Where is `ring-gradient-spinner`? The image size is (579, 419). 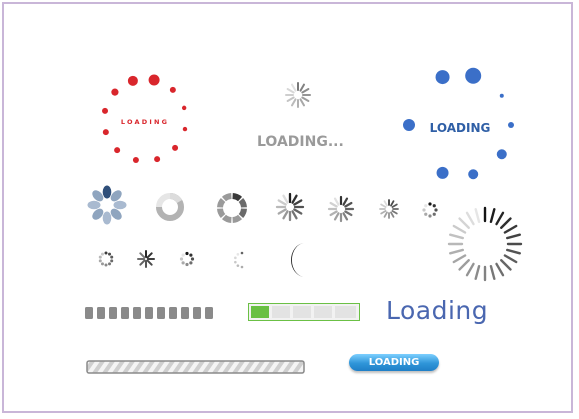 ring-gradient-spinner is located at coordinates (170, 207).